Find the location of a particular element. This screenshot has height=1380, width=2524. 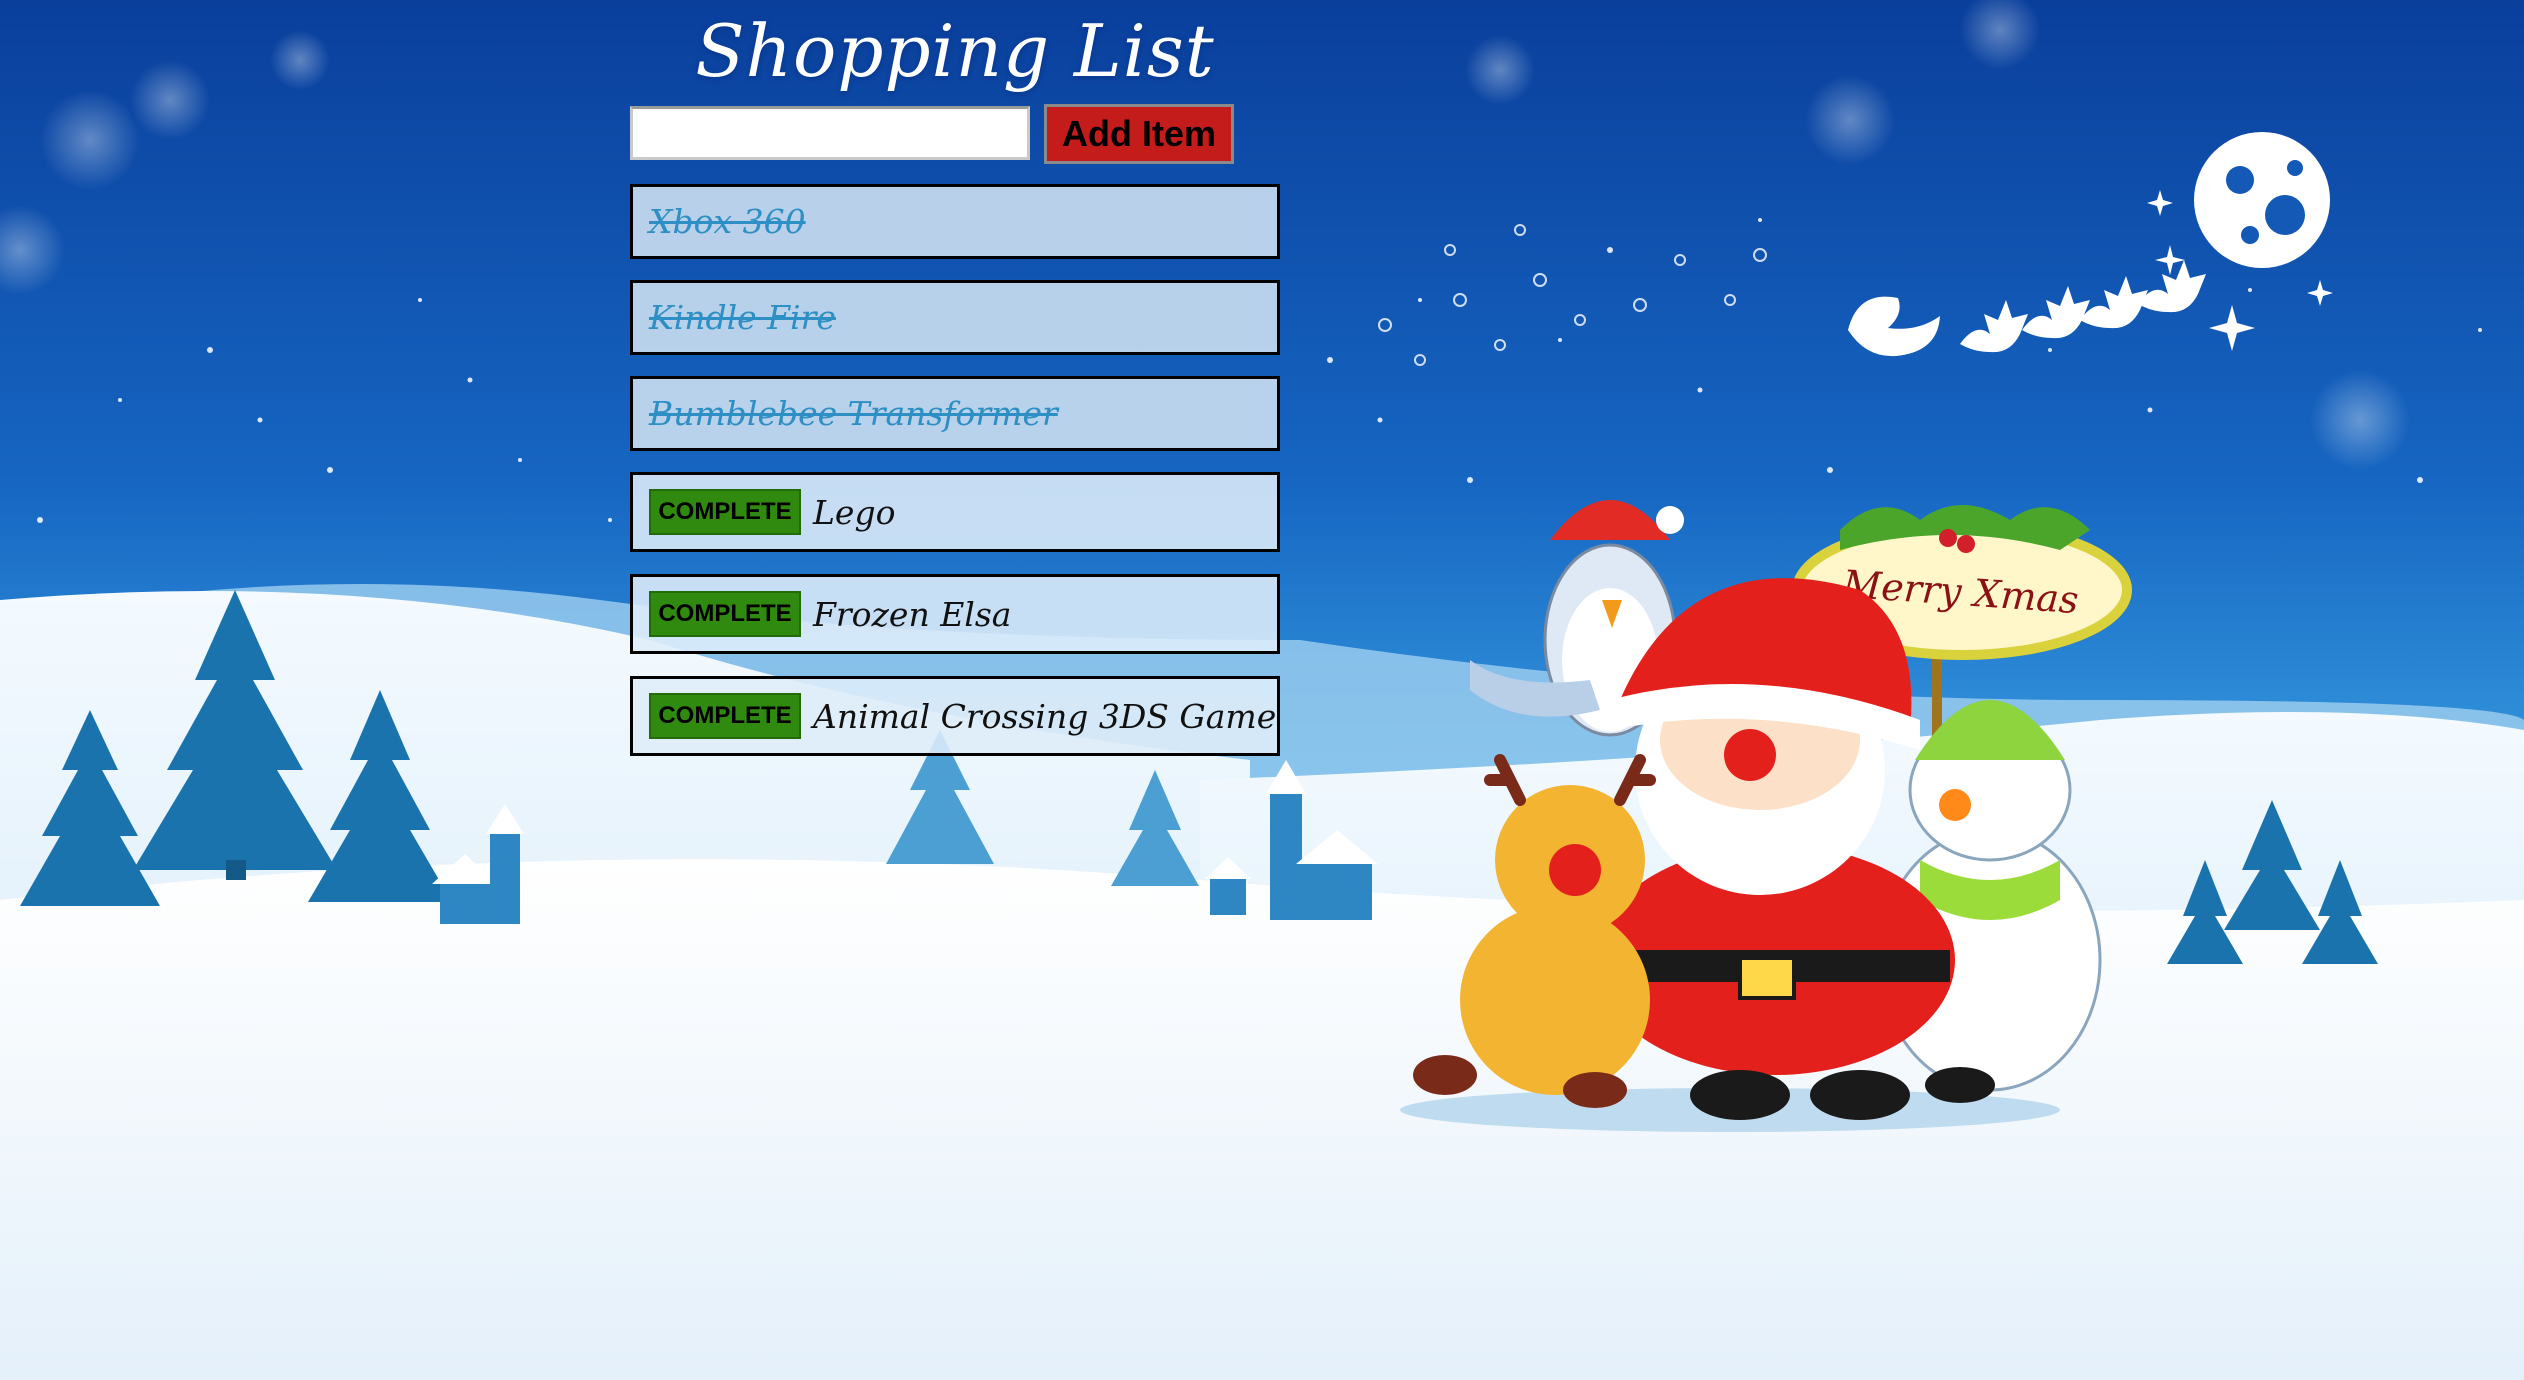

list-item: COMPLETE Frozen Elsa is located at coordinates (955, 614).